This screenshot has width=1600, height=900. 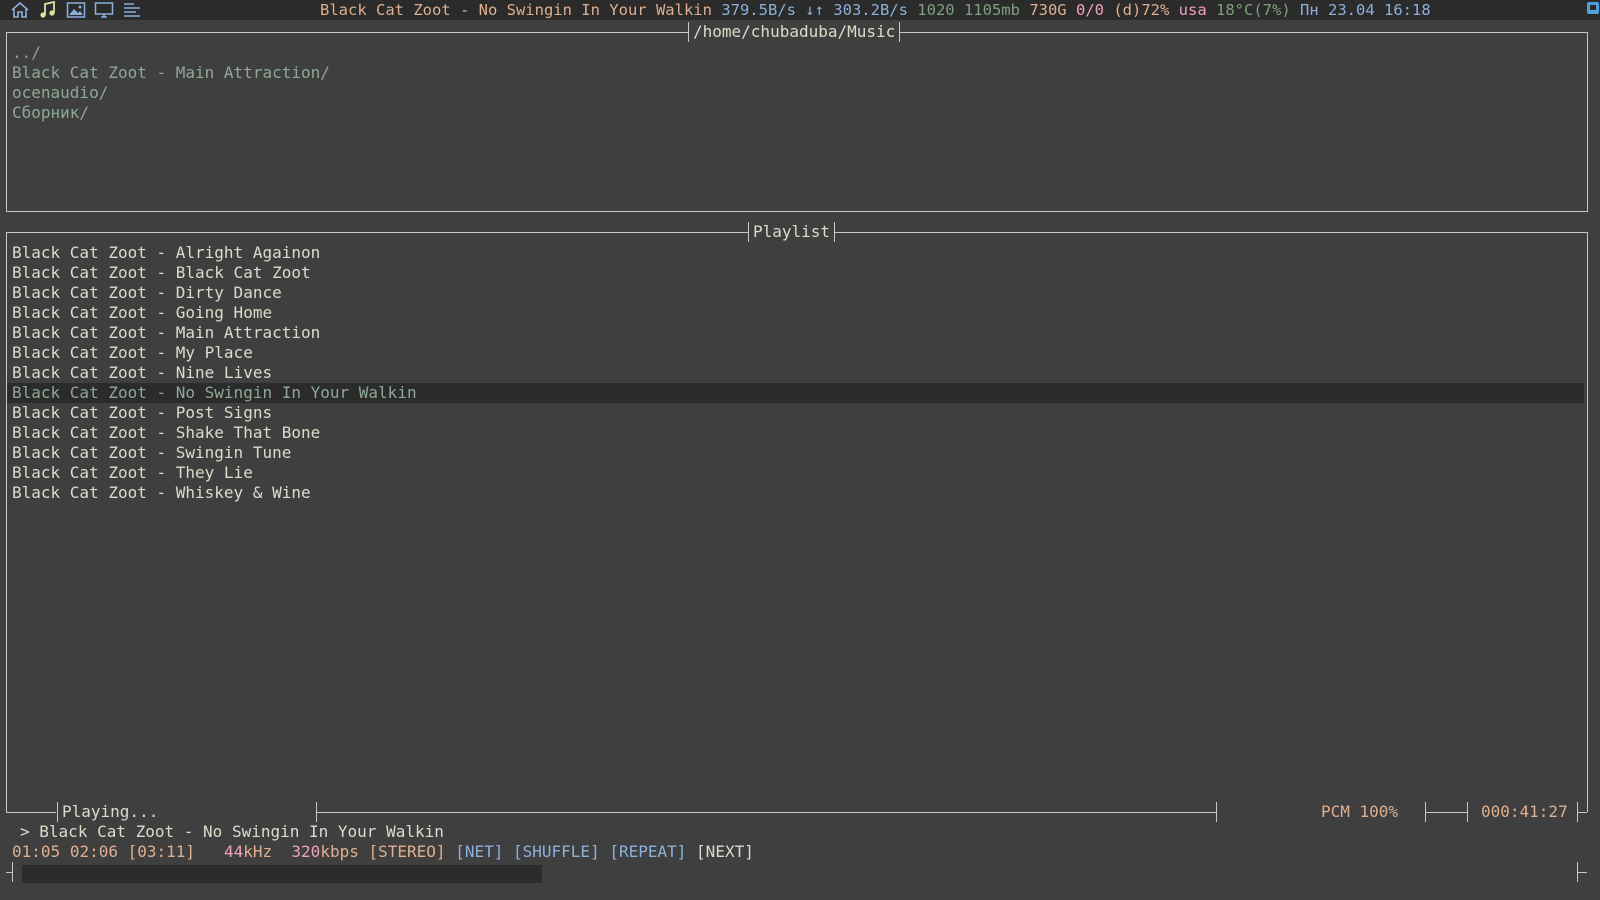 What do you see at coordinates (1253, 10) in the screenshot?
I see `temperature: 18°C(7%)` at bounding box center [1253, 10].